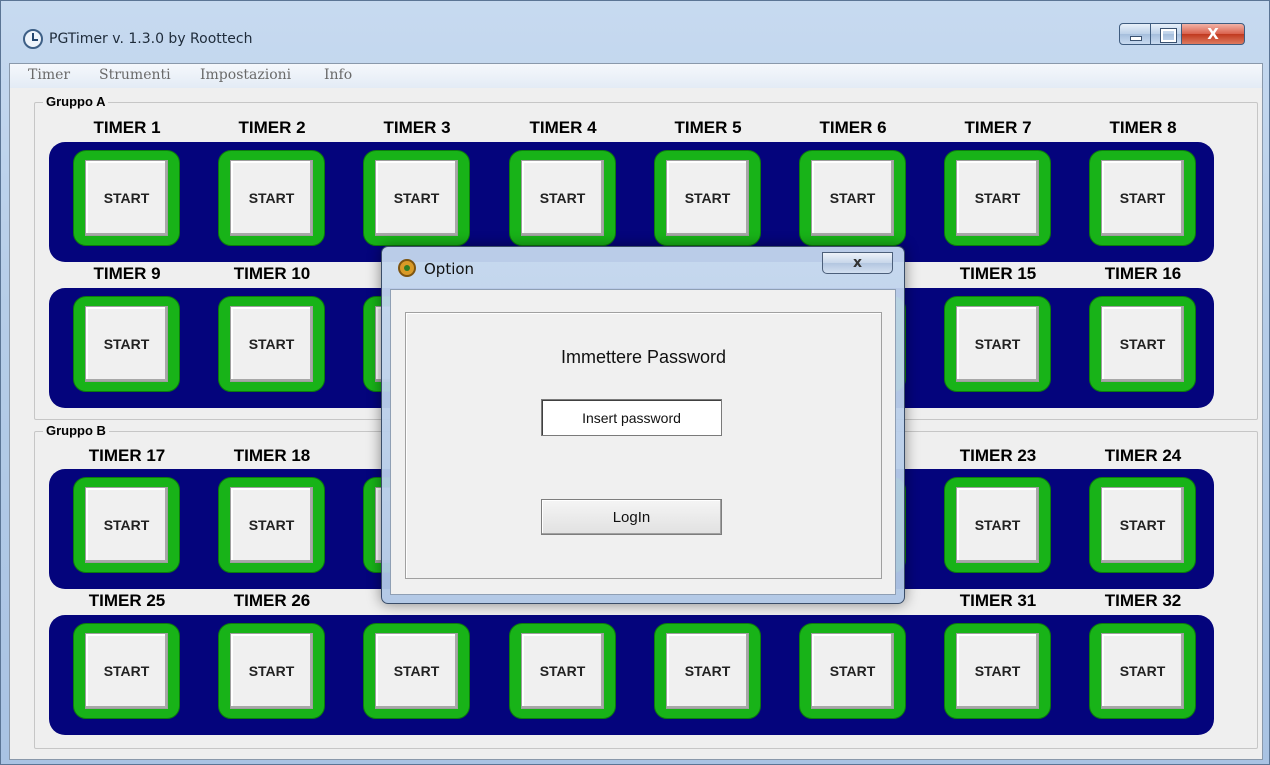  Describe the element at coordinates (708, 127) in the screenshot. I see `timer-label: TIMER 5` at that location.